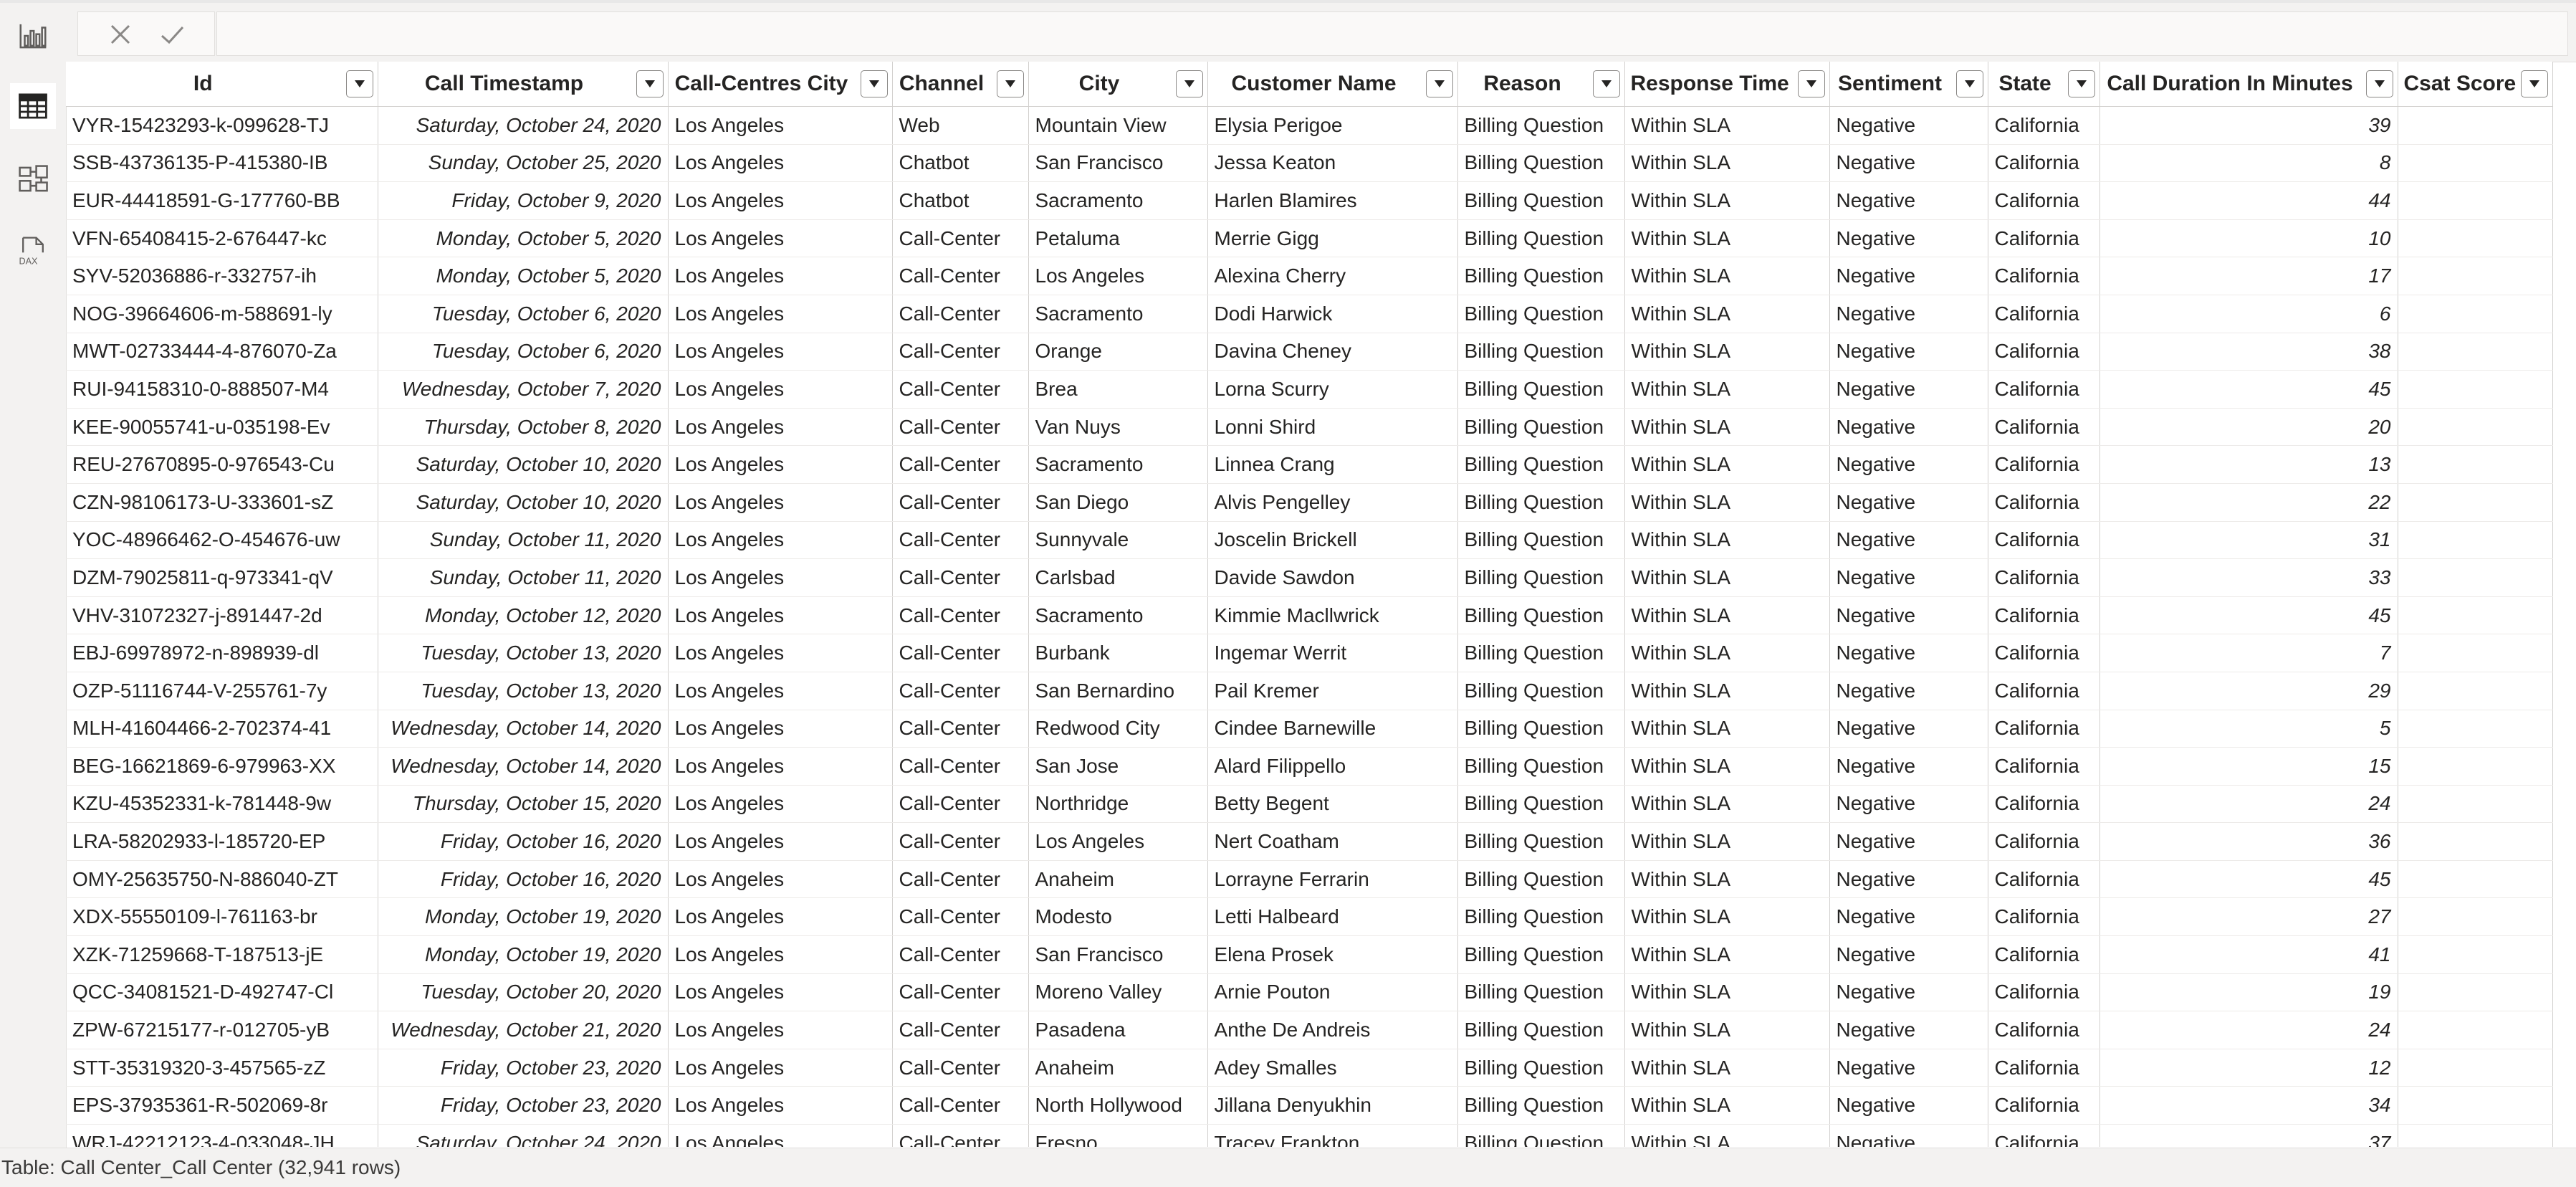  I want to click on table-cell: Thursday, October 15, 2020, so click(523, 804).